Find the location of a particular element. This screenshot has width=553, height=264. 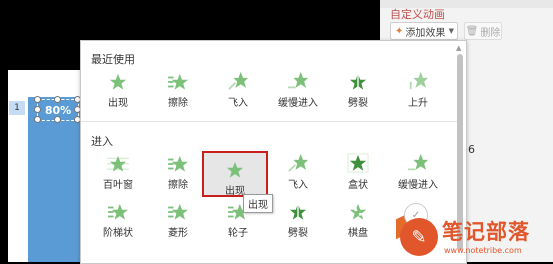

slide-number: 1 is located at coordinates (17, 108).